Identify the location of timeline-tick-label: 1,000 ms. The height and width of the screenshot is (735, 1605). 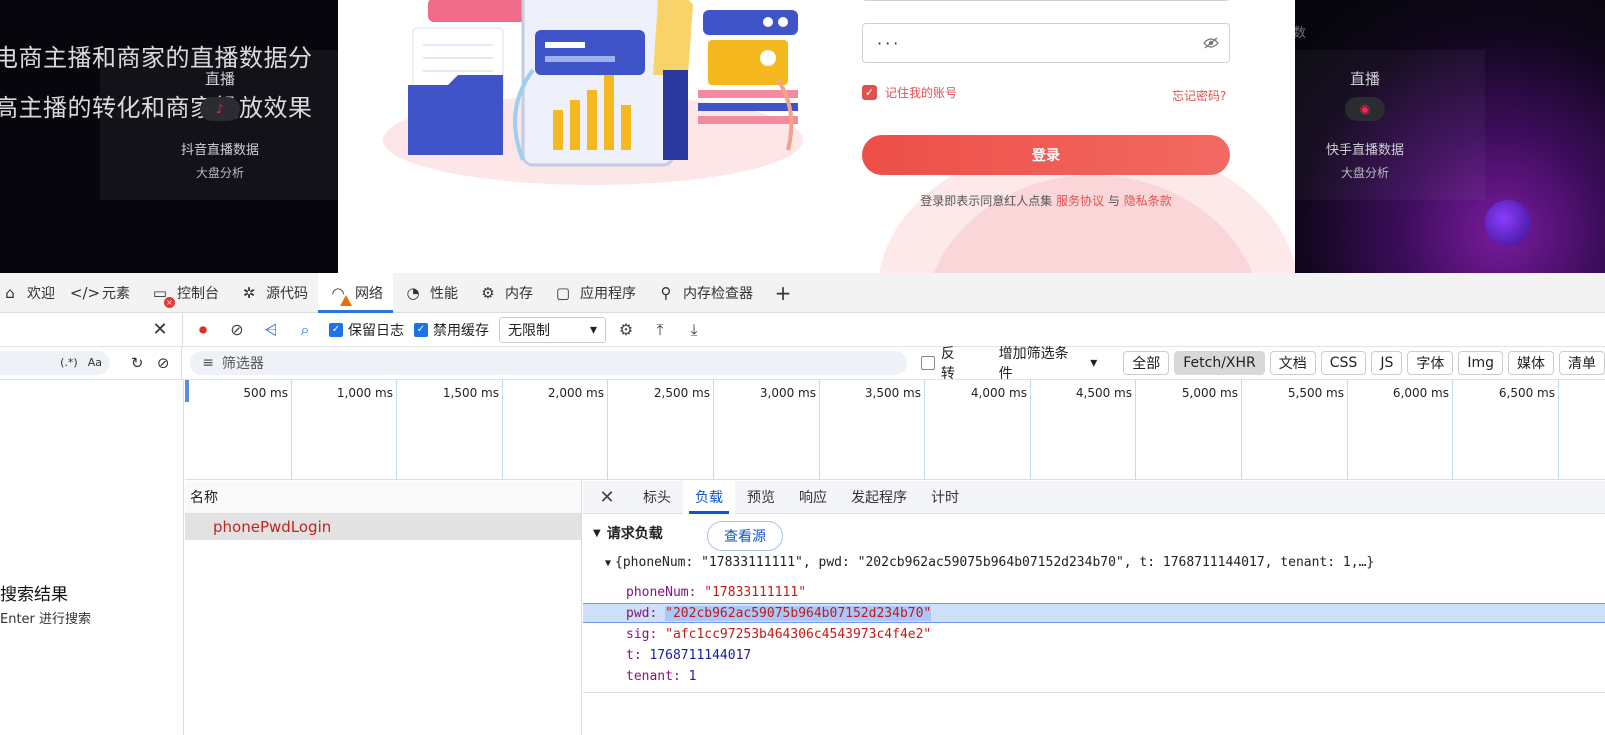
(364, 393).